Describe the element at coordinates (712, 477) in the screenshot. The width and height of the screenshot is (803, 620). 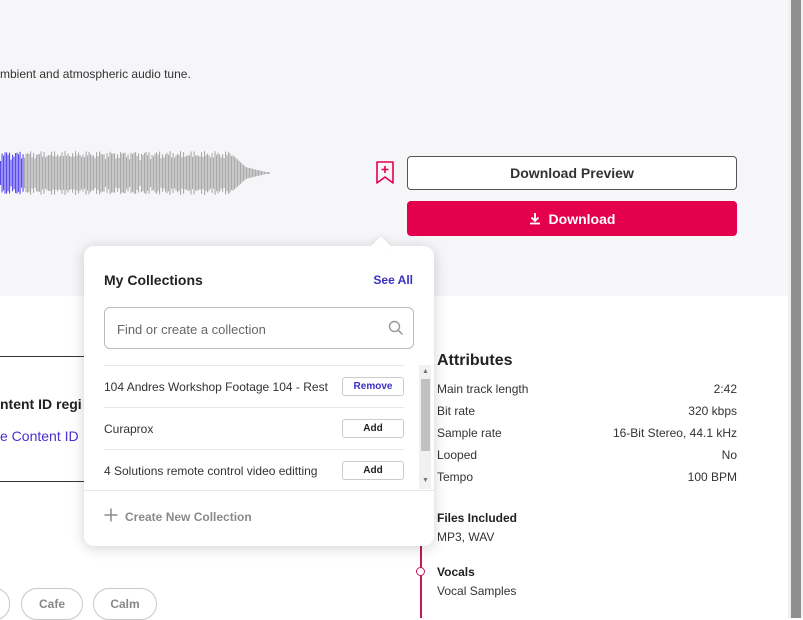
I see `attribute-value: 100 BPM` at that location.